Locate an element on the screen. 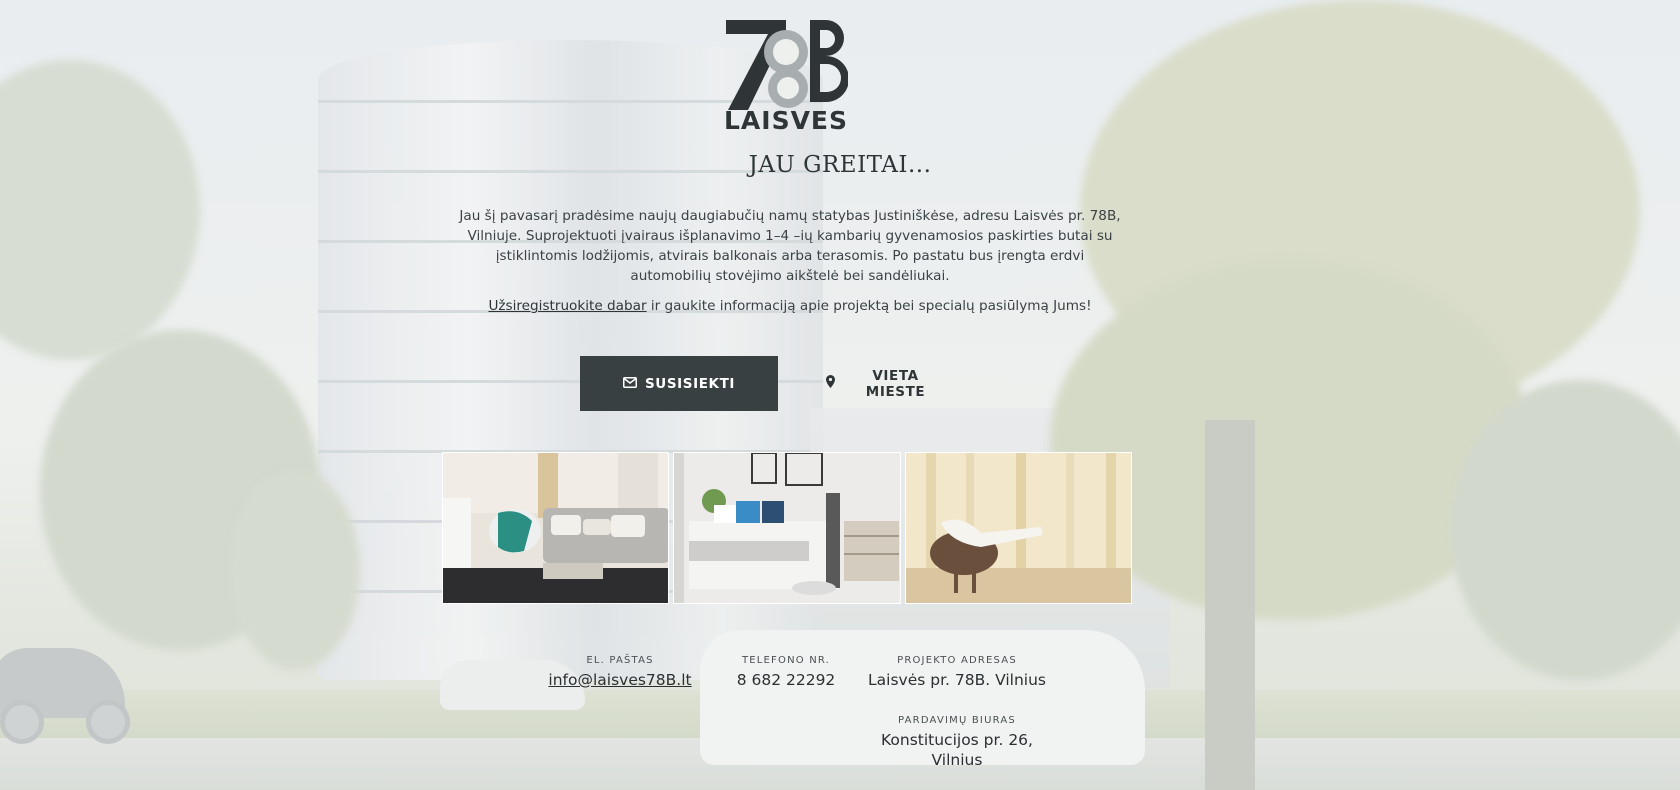 The height and width of the screenshot is (790, 1680). logo-wordmark: LAISVES is located at coordinates (786, 120).